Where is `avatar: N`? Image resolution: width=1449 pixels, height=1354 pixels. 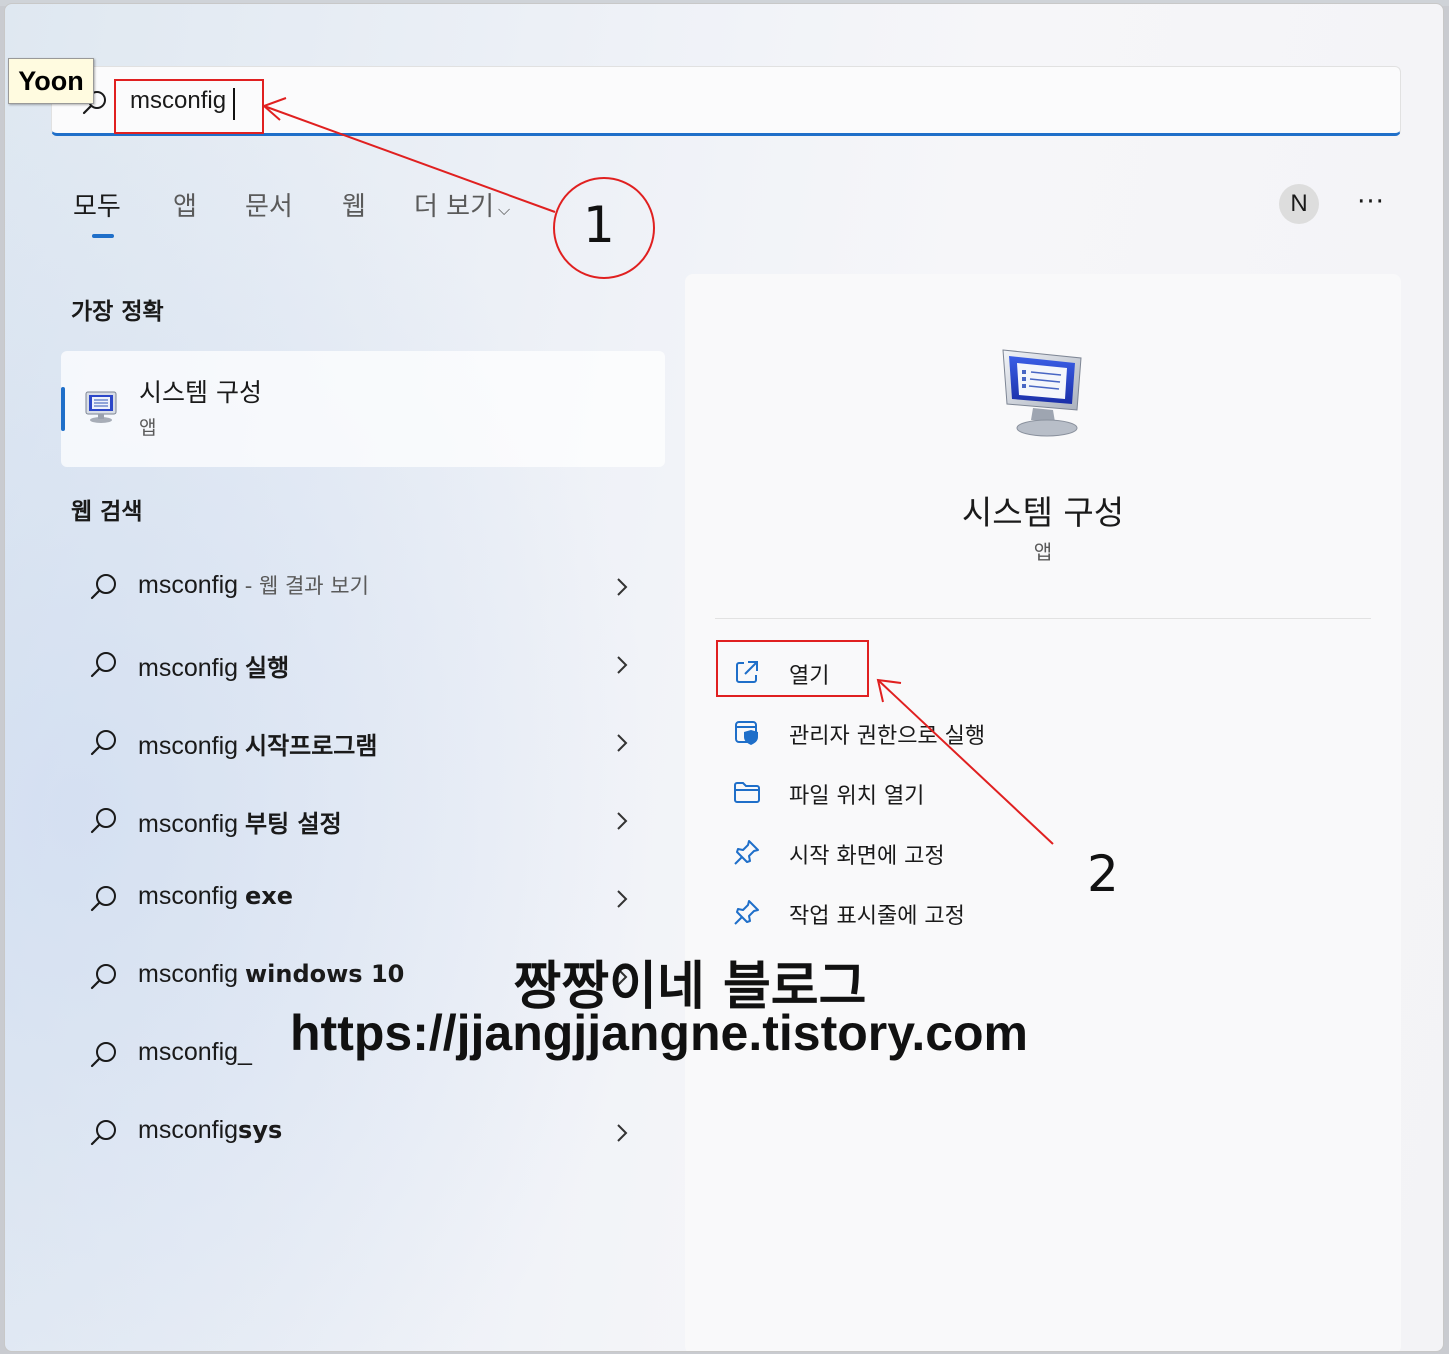
avatar: N is located at coordinates (1299, 204).